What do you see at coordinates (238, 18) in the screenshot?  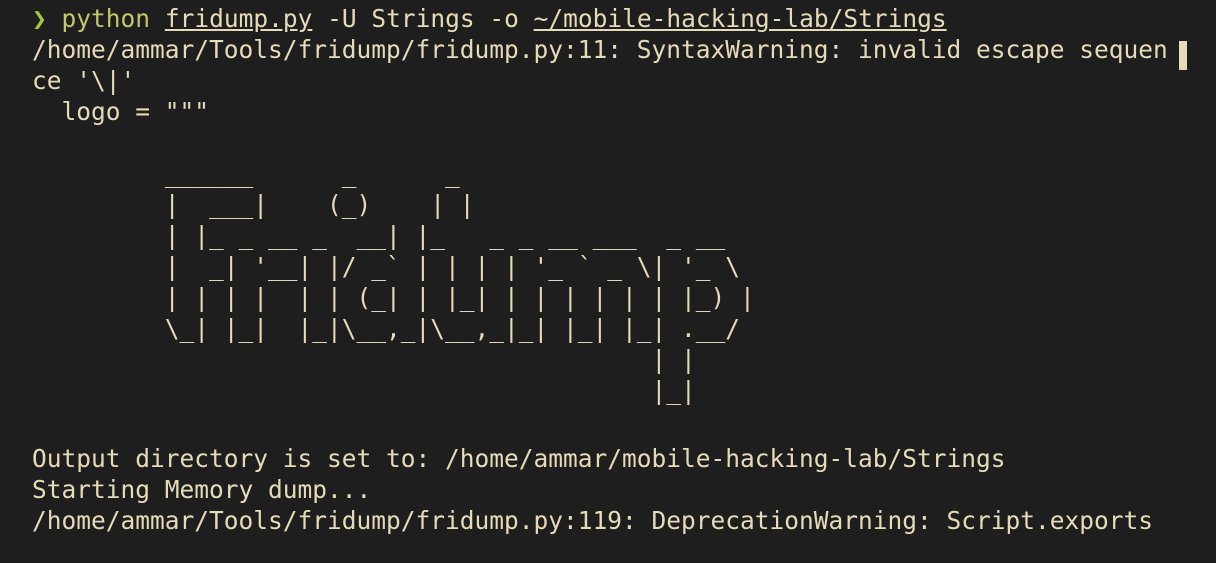 I see `command-script: fridump.py` at bounding box center [238, 18].